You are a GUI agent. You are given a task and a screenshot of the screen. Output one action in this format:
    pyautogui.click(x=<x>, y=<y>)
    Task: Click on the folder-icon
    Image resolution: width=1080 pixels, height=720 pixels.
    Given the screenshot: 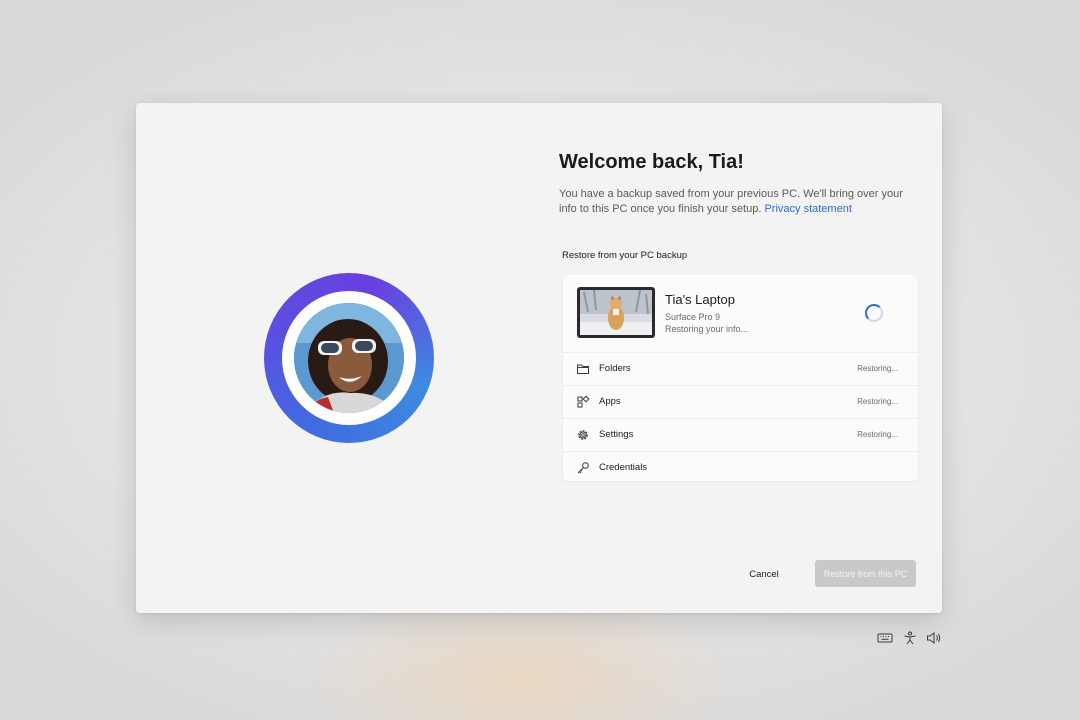 What is the action you would take?
    pyautogui.click(x=583, y=369)
    